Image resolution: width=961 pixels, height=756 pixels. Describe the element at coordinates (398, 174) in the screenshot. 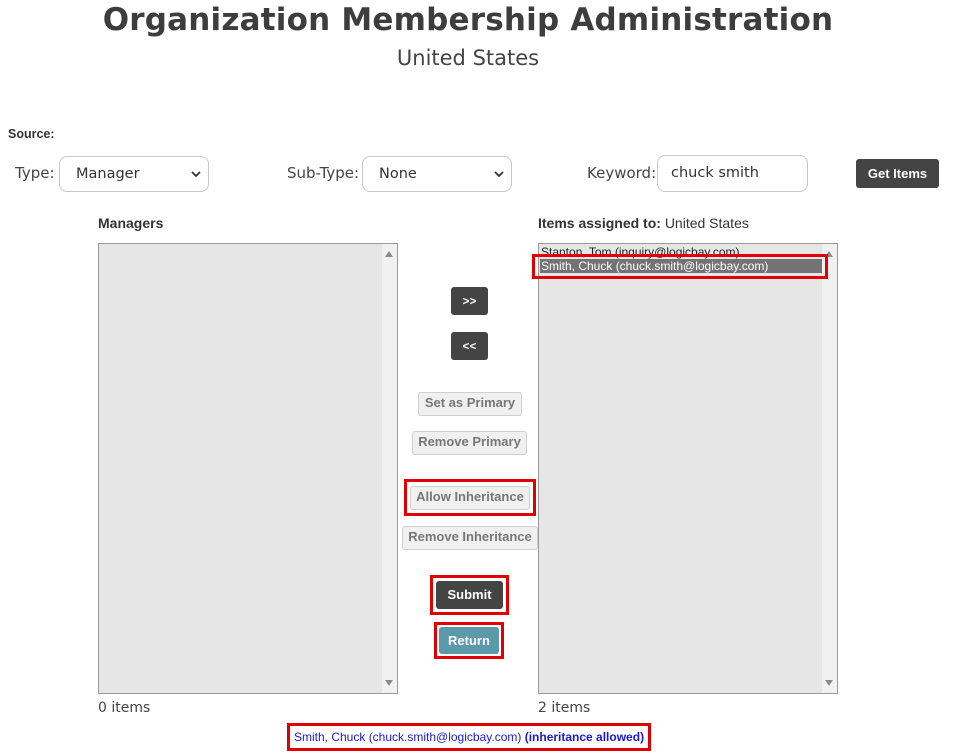

I see `subtype-select-value: None` at that location.